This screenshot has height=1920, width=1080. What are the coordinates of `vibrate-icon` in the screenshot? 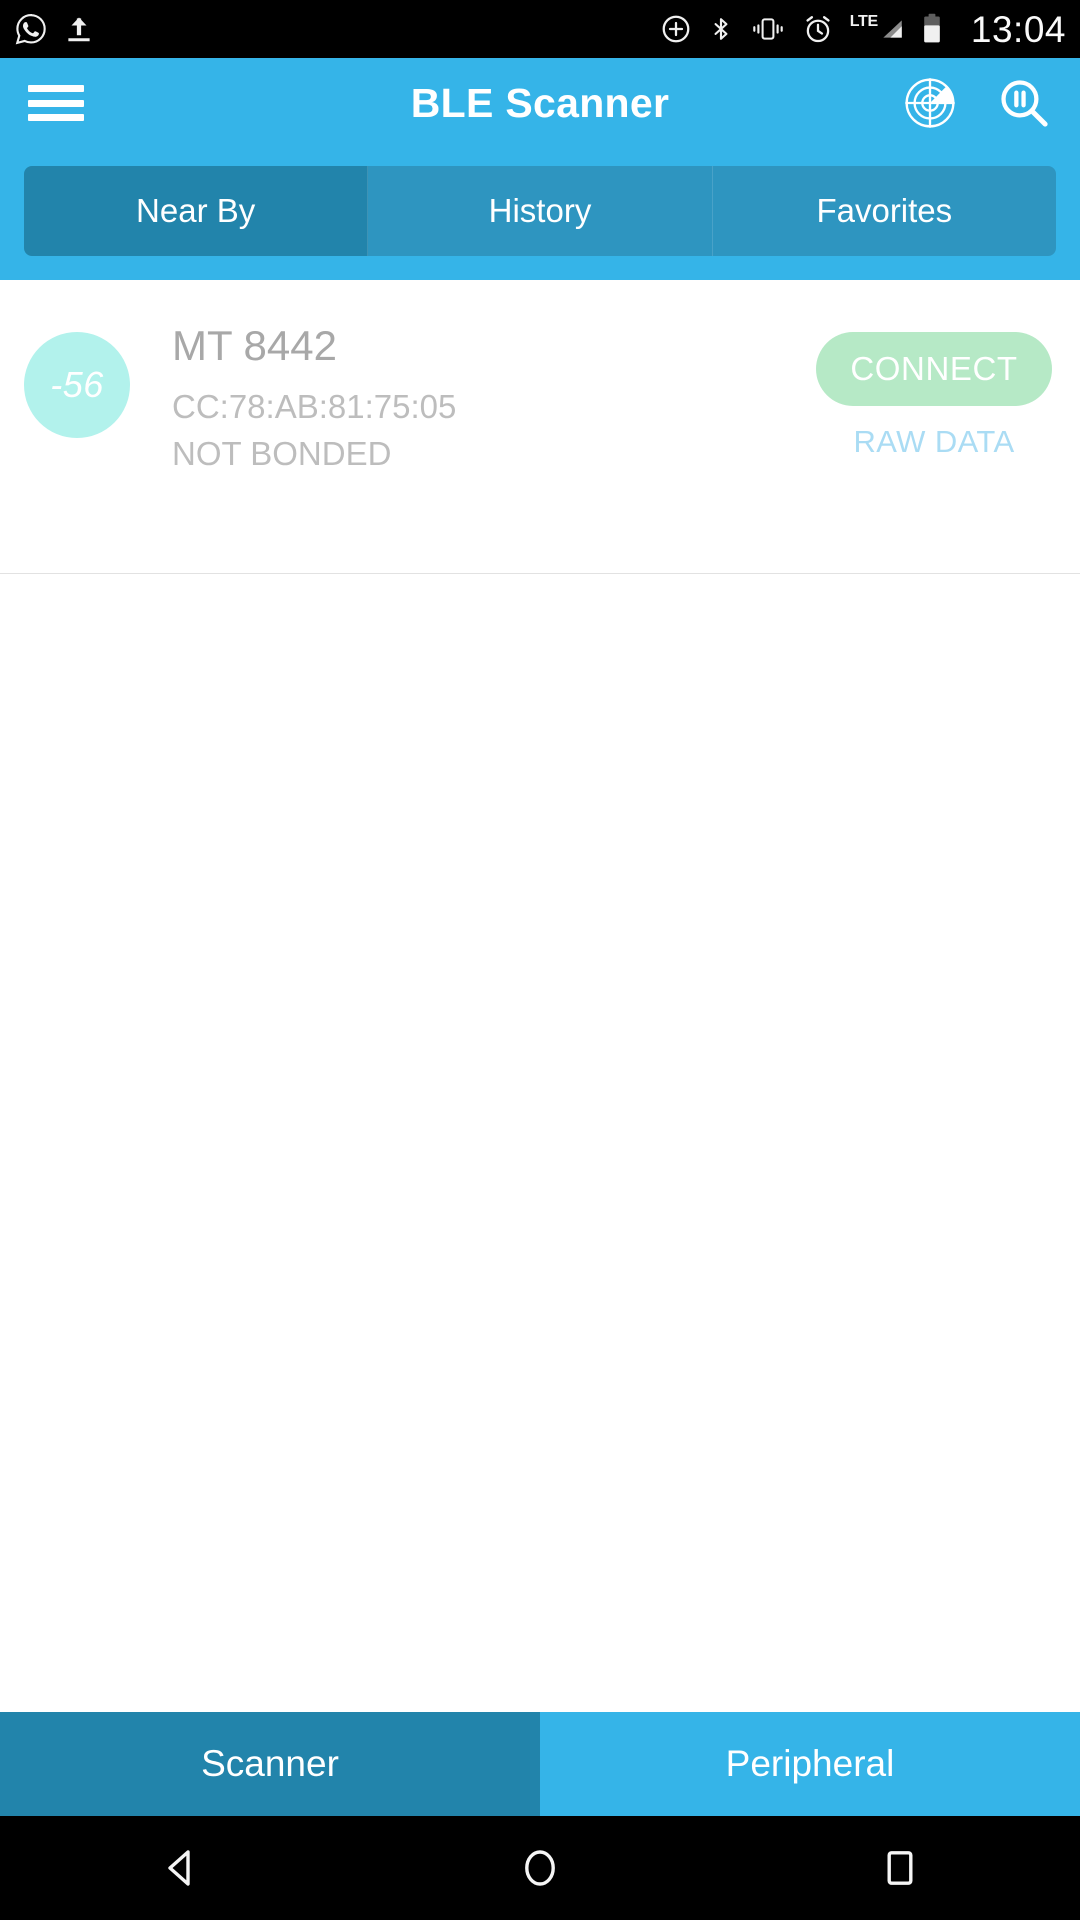 It's located at (768, 29).